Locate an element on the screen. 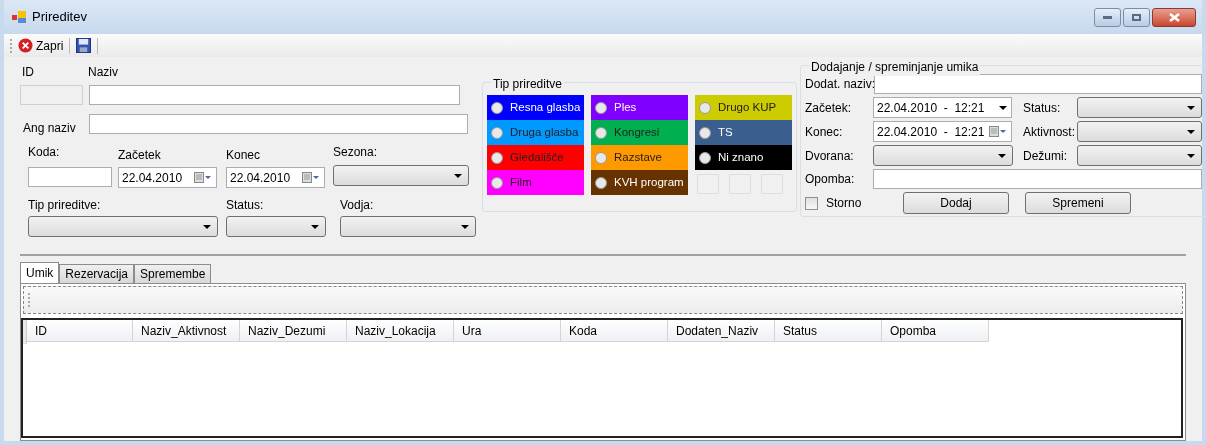 This screenshot has width=1206, height=445. column-header: Naziv_Lokacija is located at coordinates (400, 331).